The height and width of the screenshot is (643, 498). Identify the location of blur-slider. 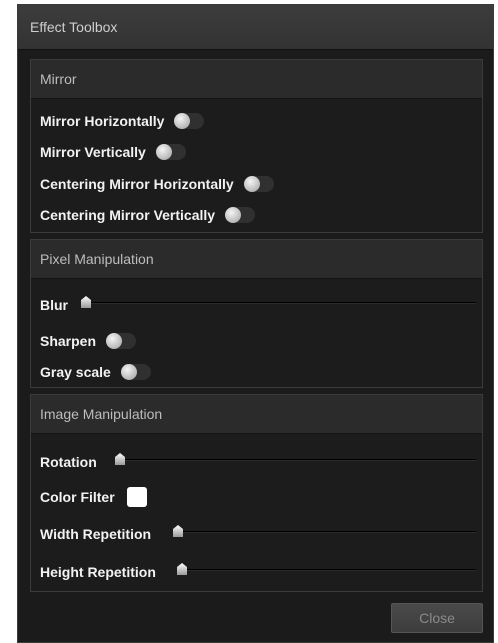
(278, 303).